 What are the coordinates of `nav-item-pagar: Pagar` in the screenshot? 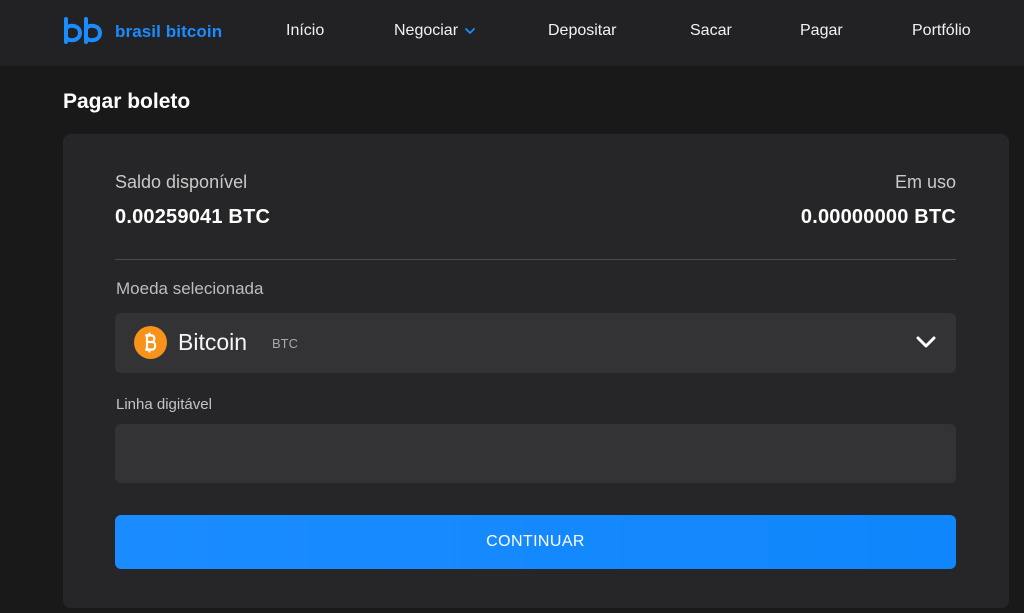 It's located at (821, 31).